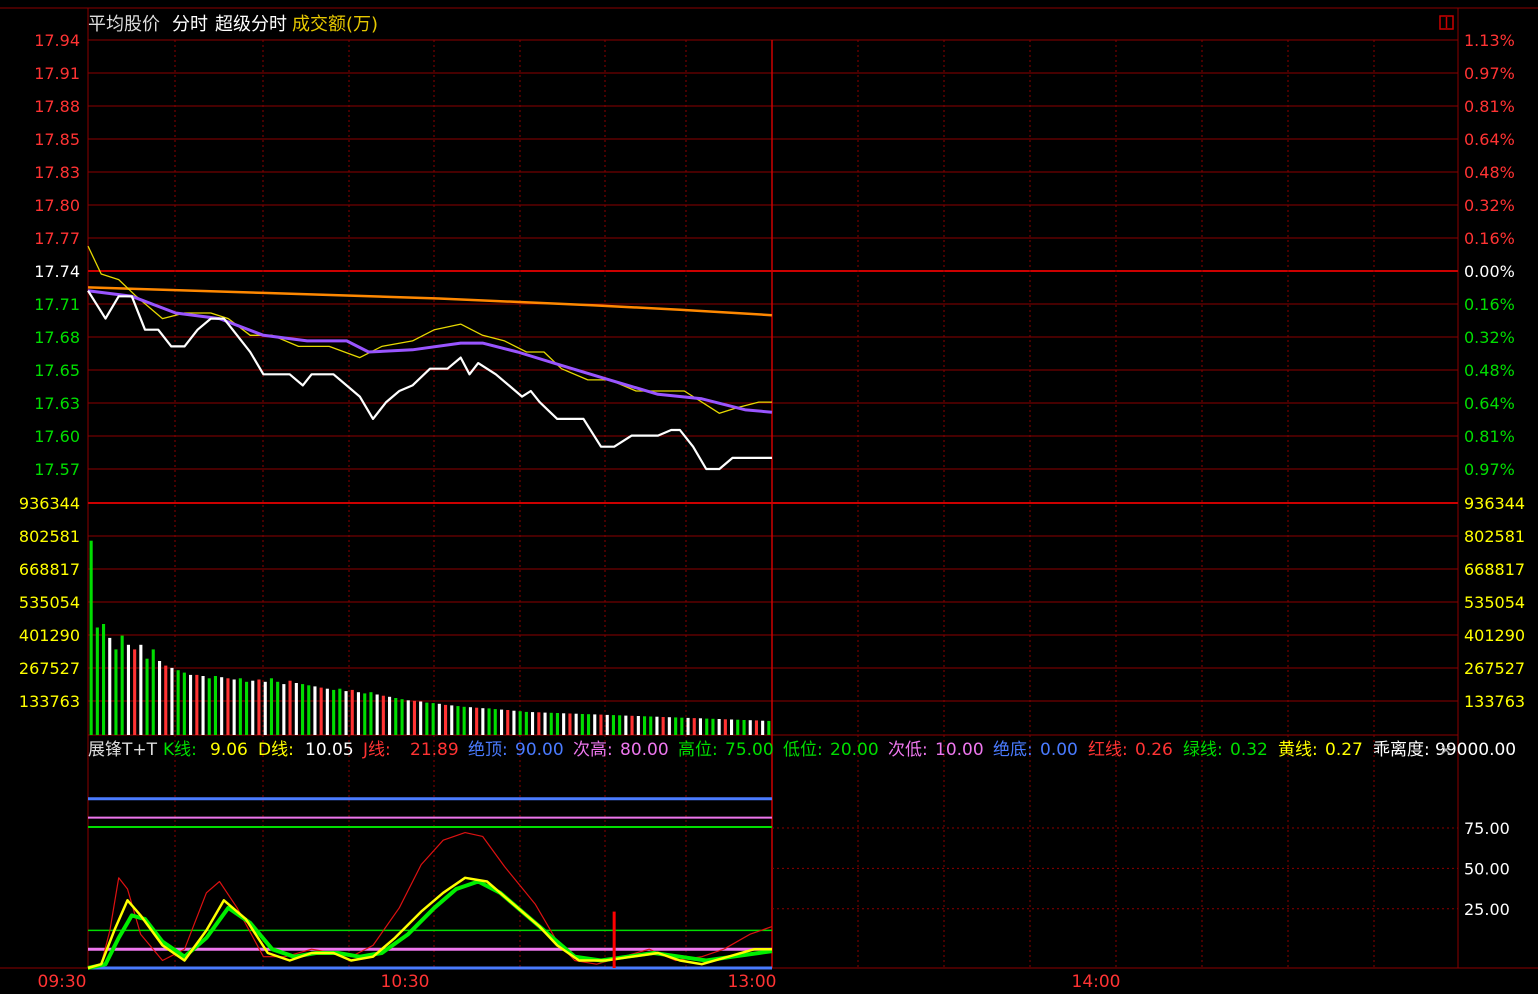  I want to click on indicator-close-icon: ×, so click(1445, 749).